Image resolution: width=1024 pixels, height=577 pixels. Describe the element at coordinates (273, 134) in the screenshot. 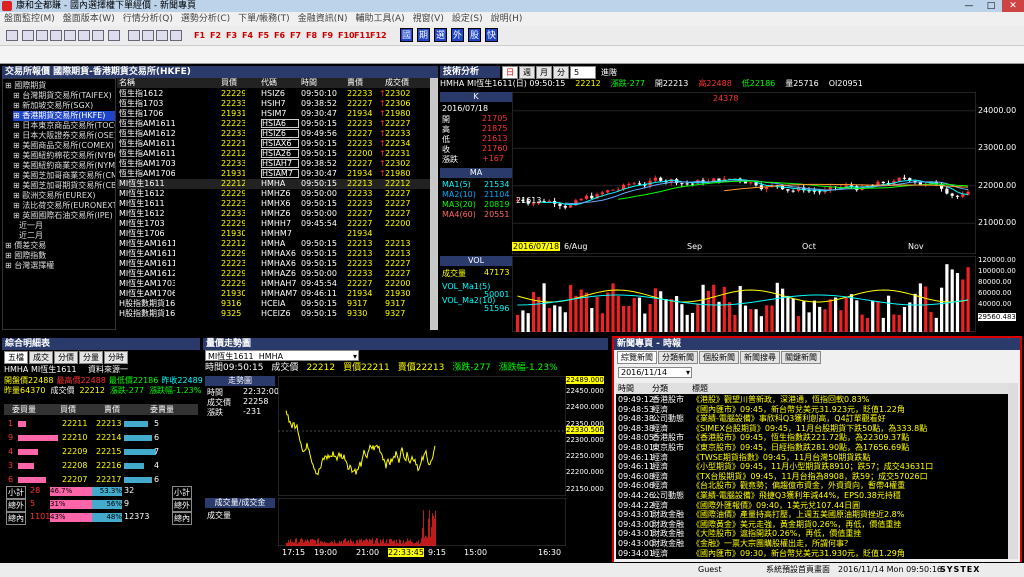

I see `table-row: 恆生指AM1612 22233 HSIZ6 09:49:56 22227 22233 ↑` at that location.